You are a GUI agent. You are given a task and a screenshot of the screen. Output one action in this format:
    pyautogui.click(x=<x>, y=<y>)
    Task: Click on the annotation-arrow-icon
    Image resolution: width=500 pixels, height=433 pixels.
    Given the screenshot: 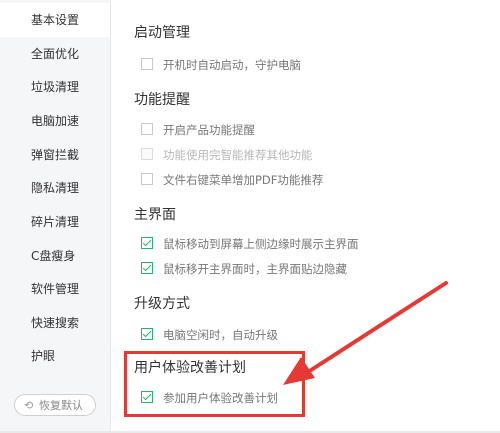 What is the action you would take?
    pyautogui.click(x=365, y=333)
    